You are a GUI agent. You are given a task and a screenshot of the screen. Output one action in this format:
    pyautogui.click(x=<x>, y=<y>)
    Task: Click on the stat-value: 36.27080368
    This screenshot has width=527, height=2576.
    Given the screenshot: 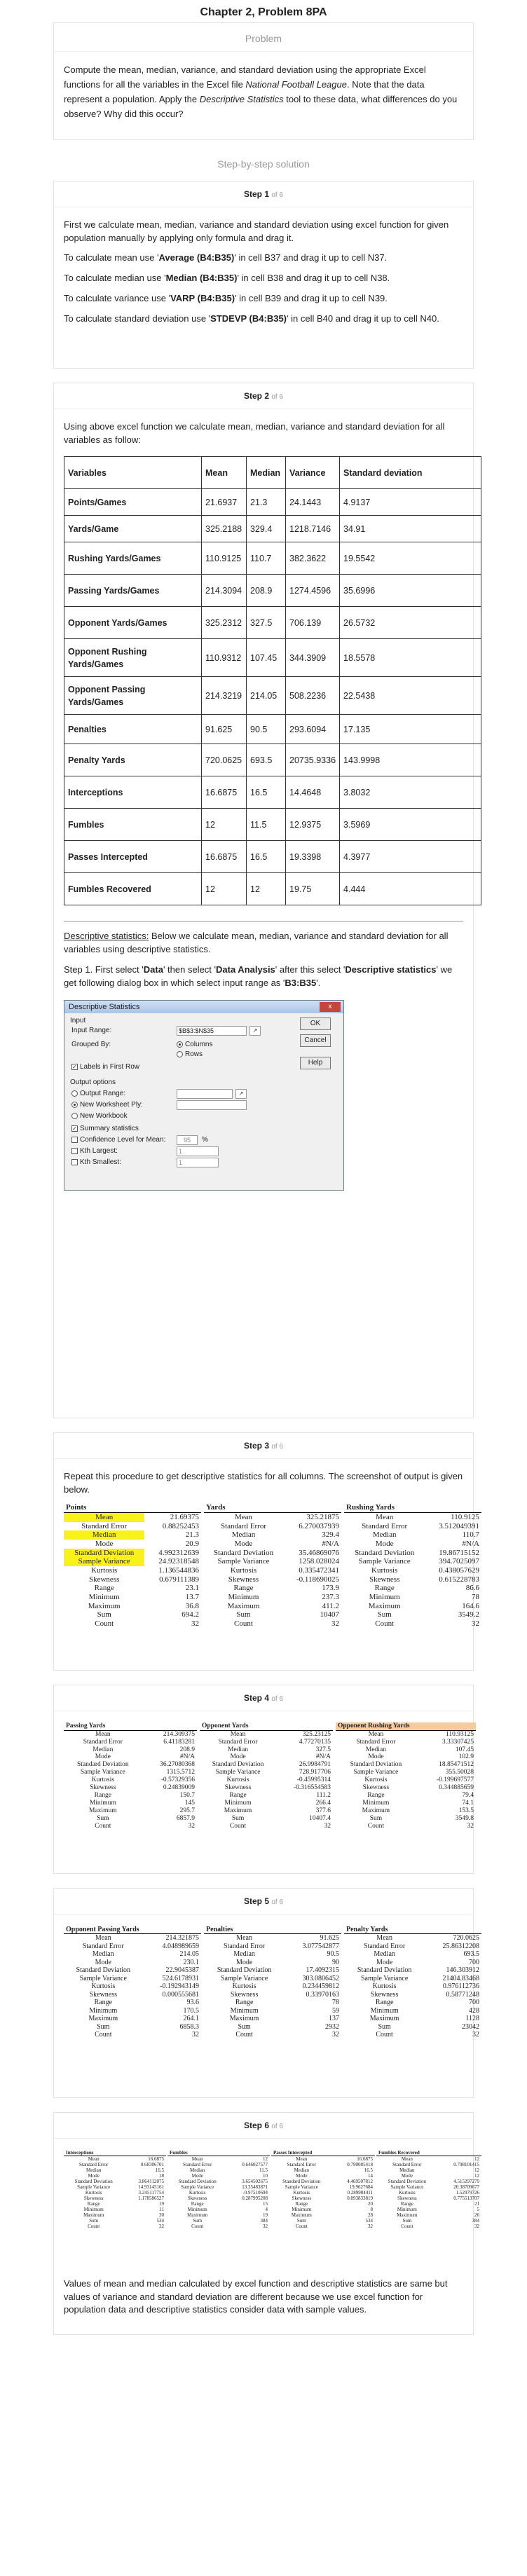 What is the action you would take?
    pyautogui.click(x=177, y=1765)
    